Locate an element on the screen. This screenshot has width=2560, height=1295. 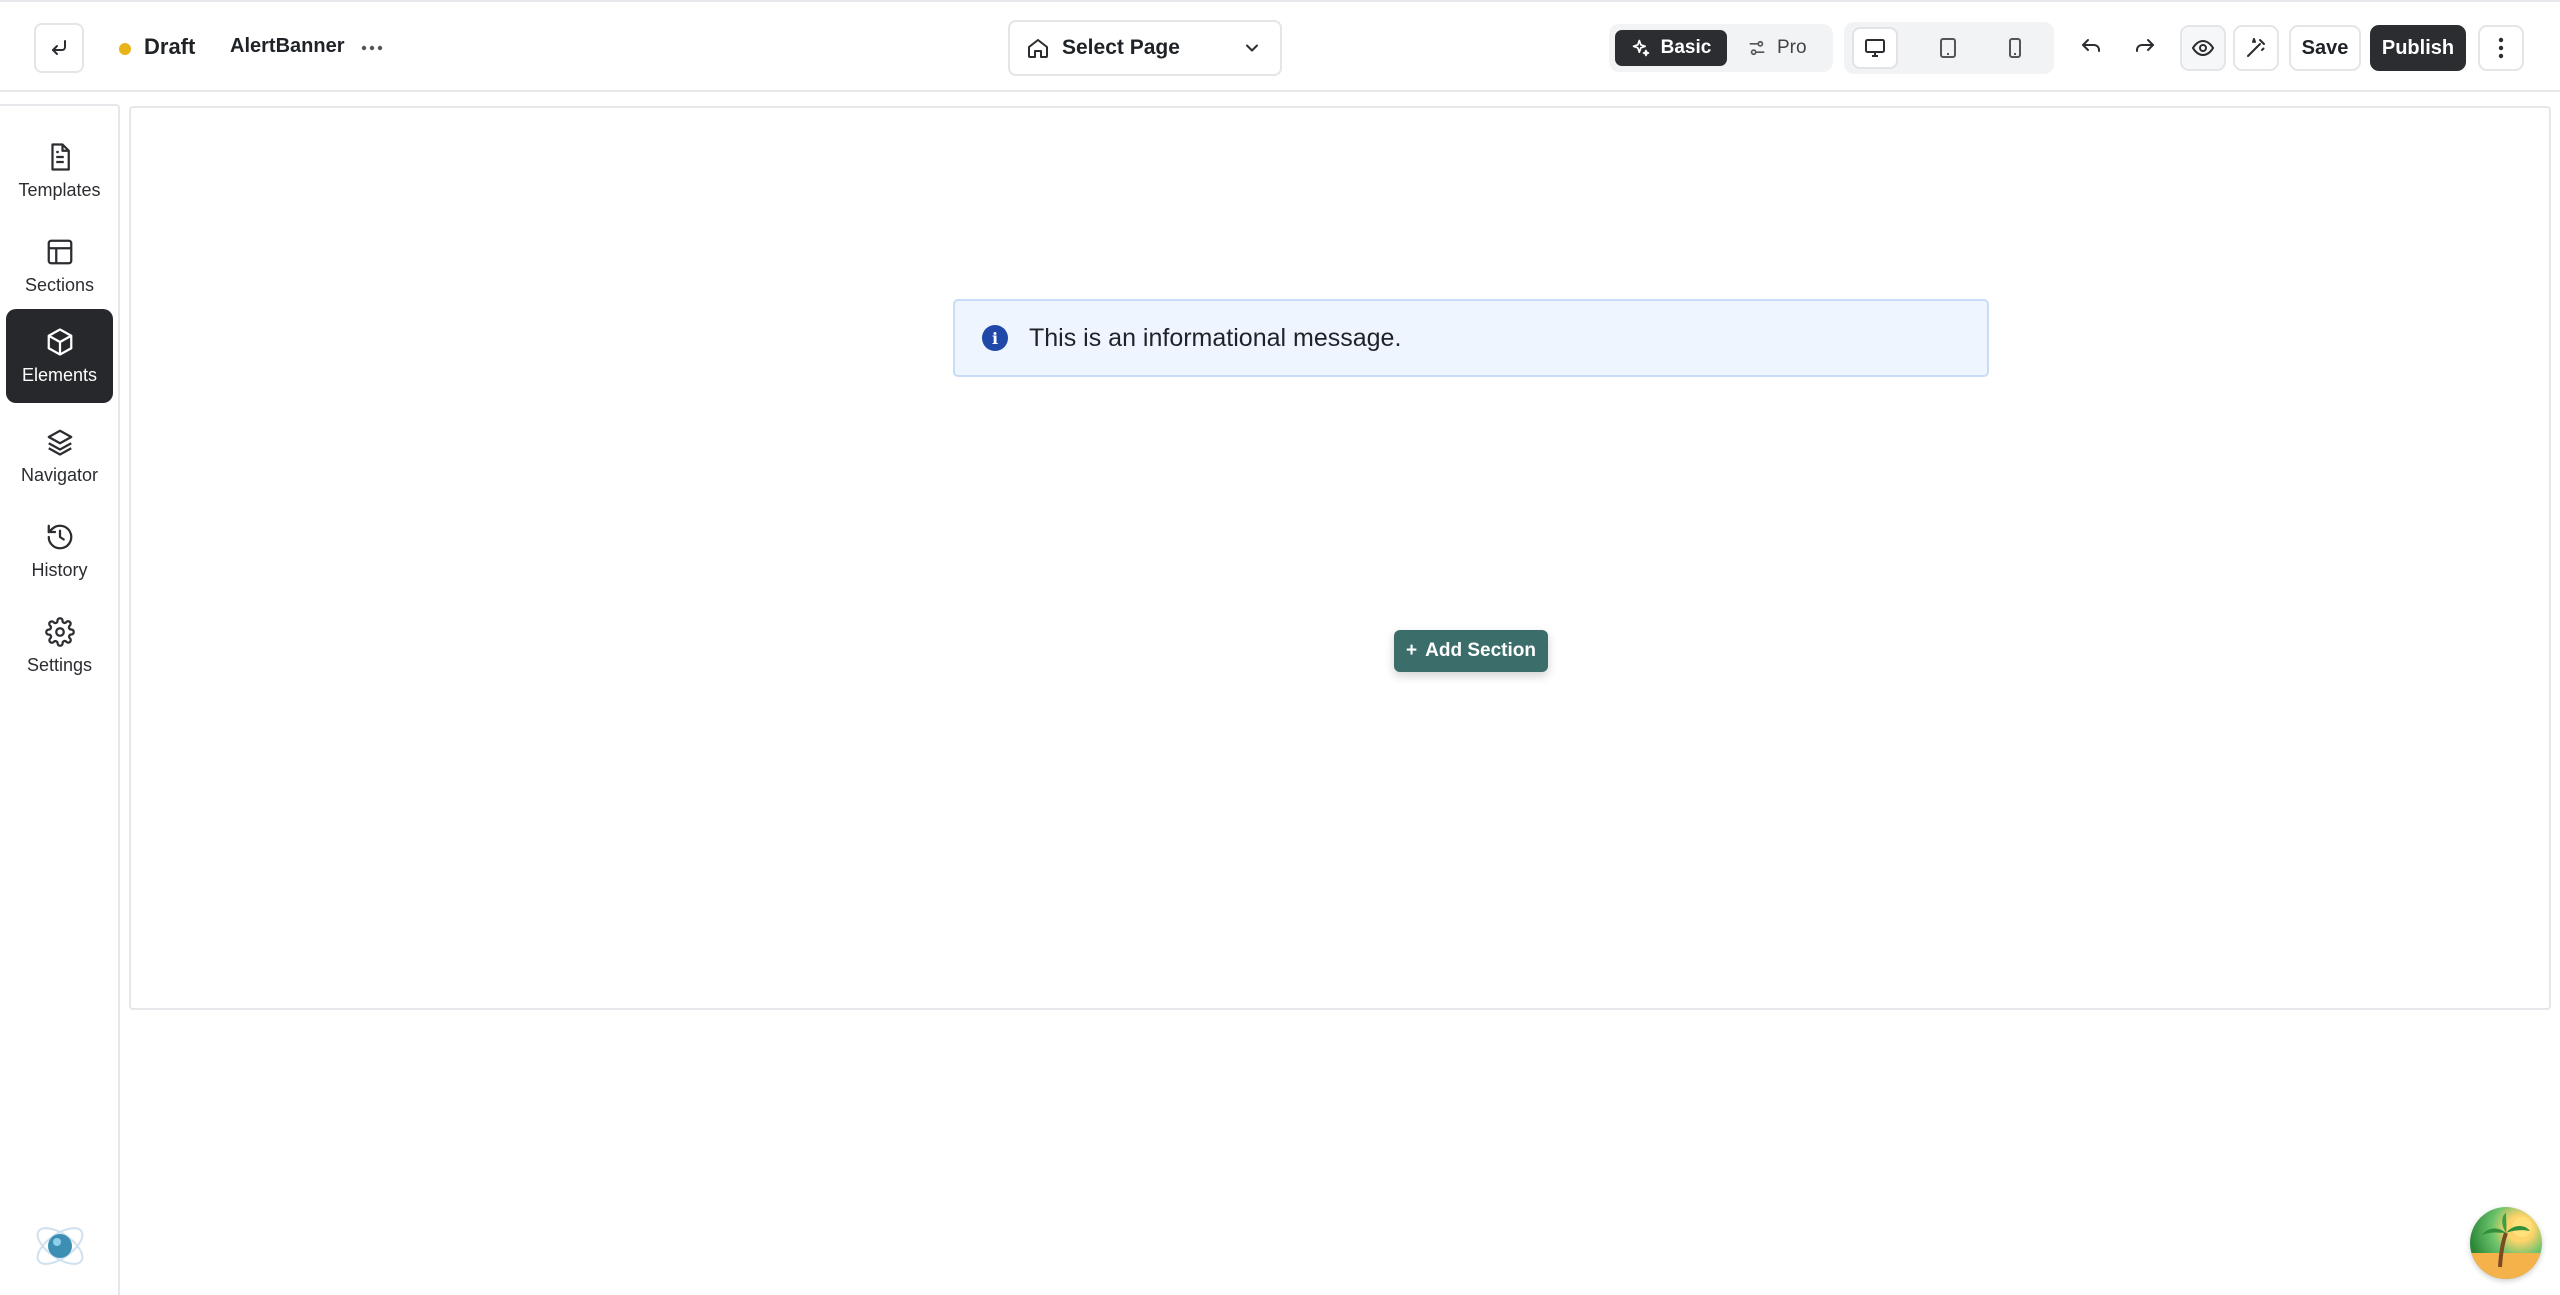
vertical-ellipsis-icon is located at coordinates (2501, 48).